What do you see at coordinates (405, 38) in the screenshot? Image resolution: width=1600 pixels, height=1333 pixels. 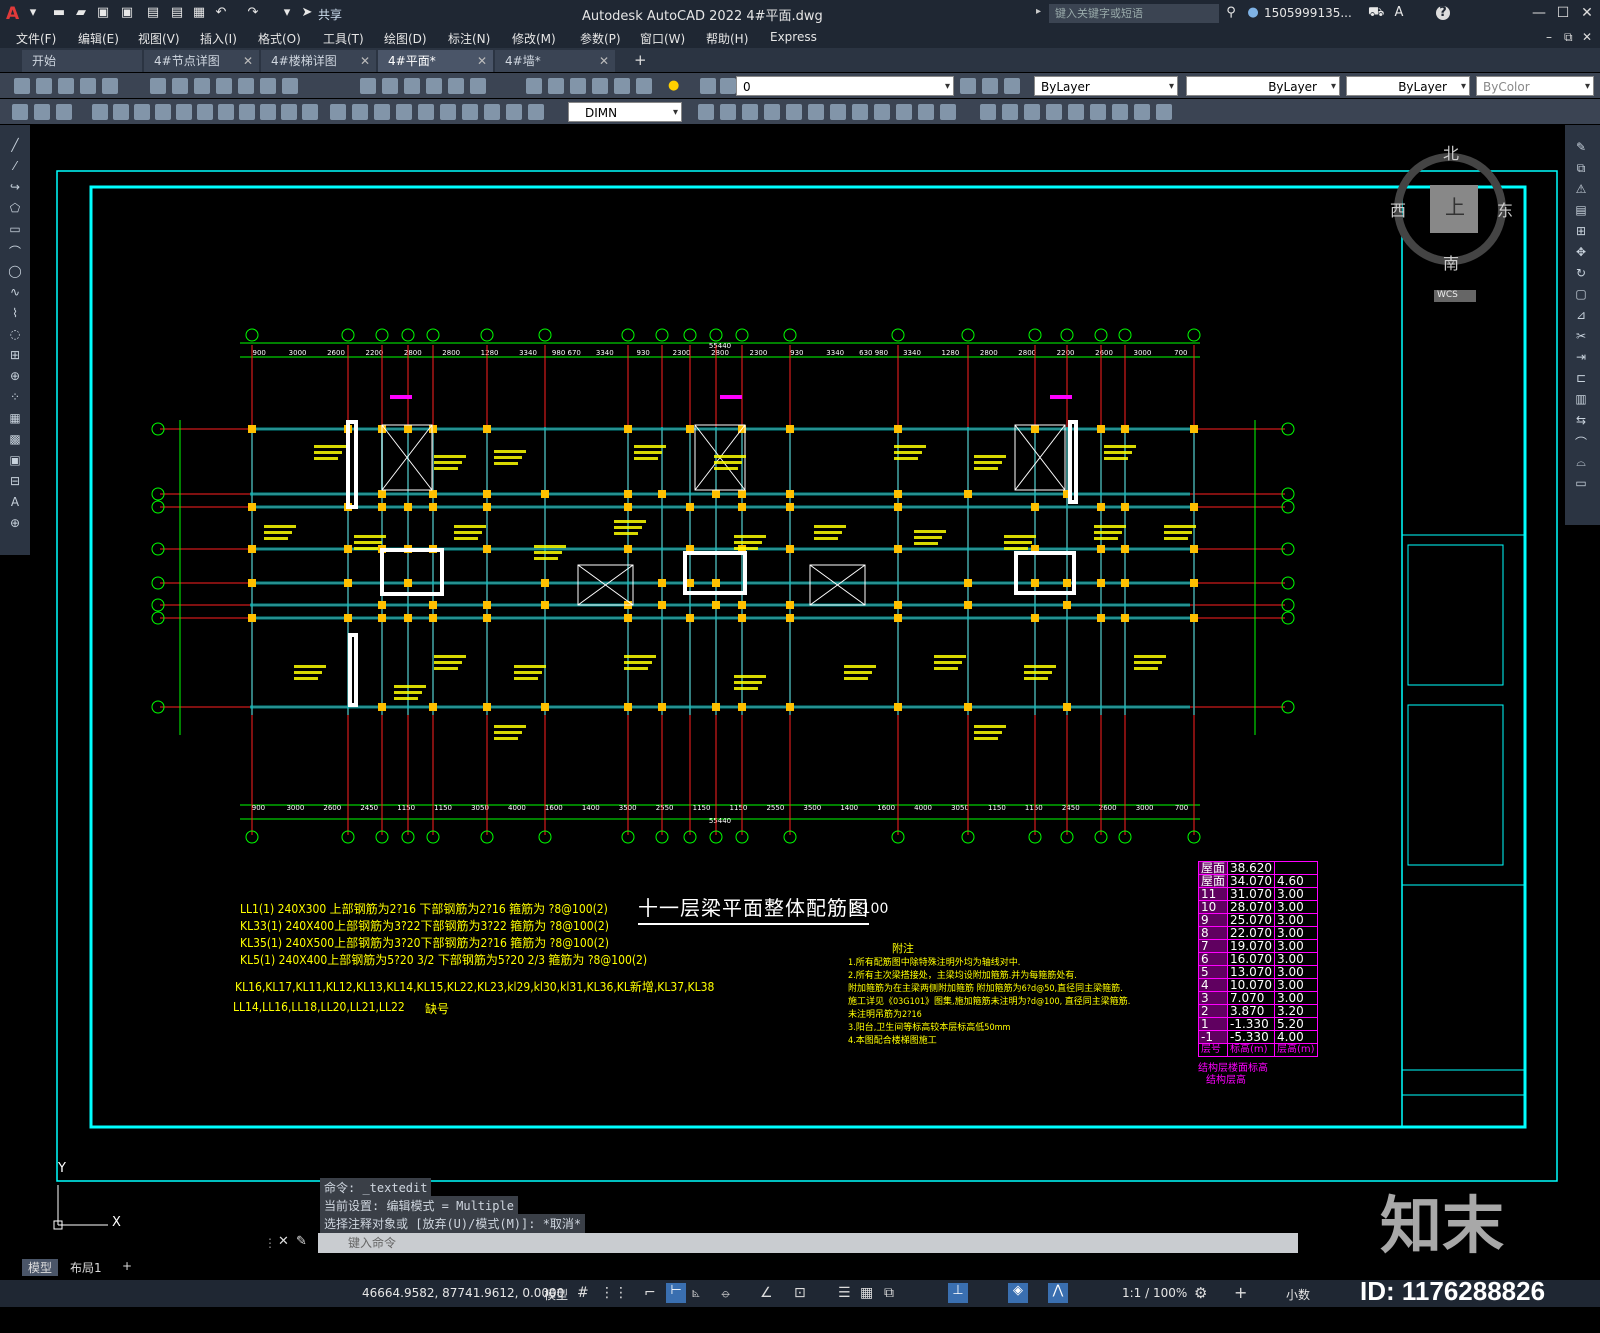 I see `menu-draw: 绘图(D)` at bounding box center [405, 38].